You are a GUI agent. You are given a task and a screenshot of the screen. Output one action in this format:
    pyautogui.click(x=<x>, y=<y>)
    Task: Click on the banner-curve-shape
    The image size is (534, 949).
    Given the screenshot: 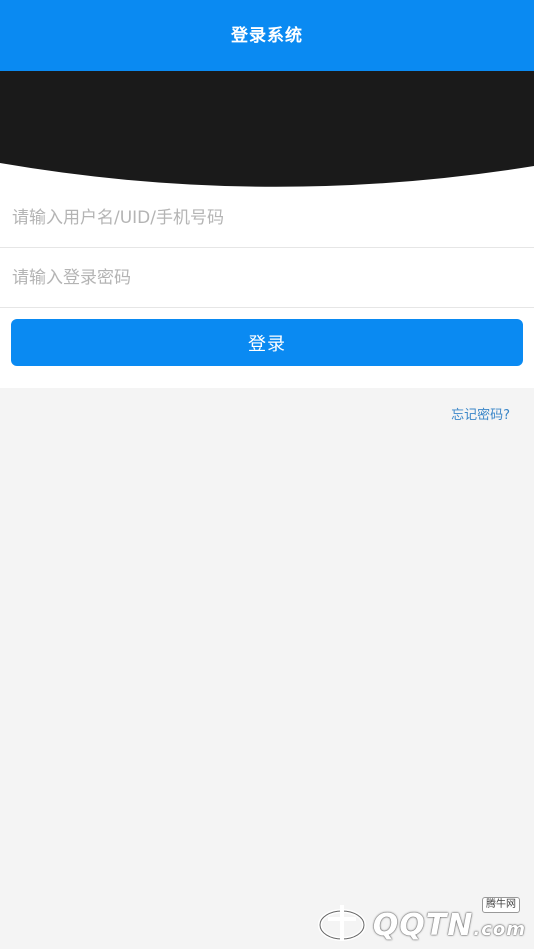 What is the action you would take?
    pyautogui.click(x=267, y=129)
    